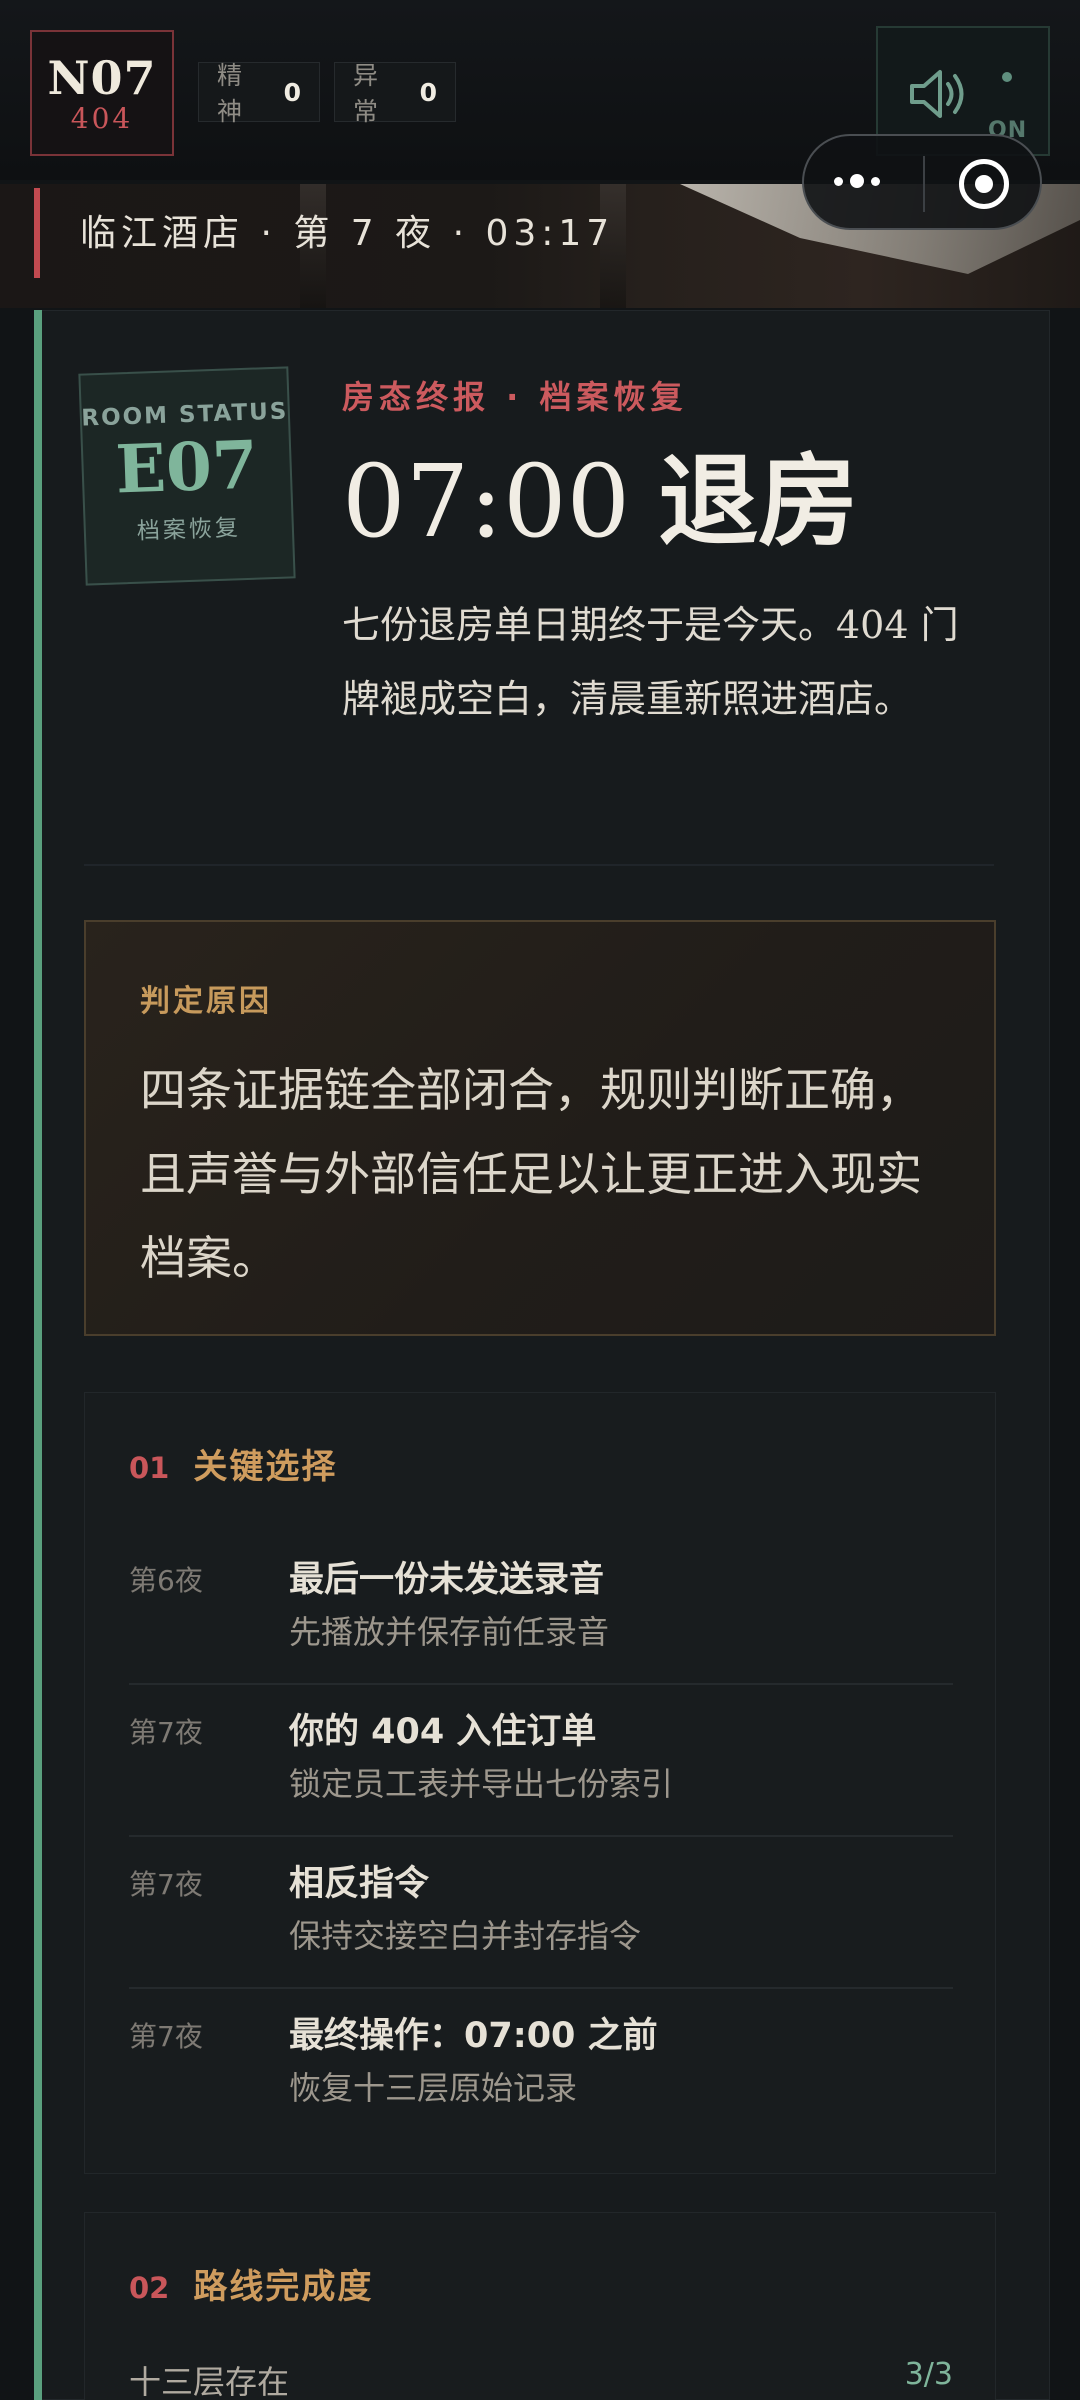 The width and height of the screenshot is (1080, 2400). I want to click on stamp-code: E07, so click(187, 467).